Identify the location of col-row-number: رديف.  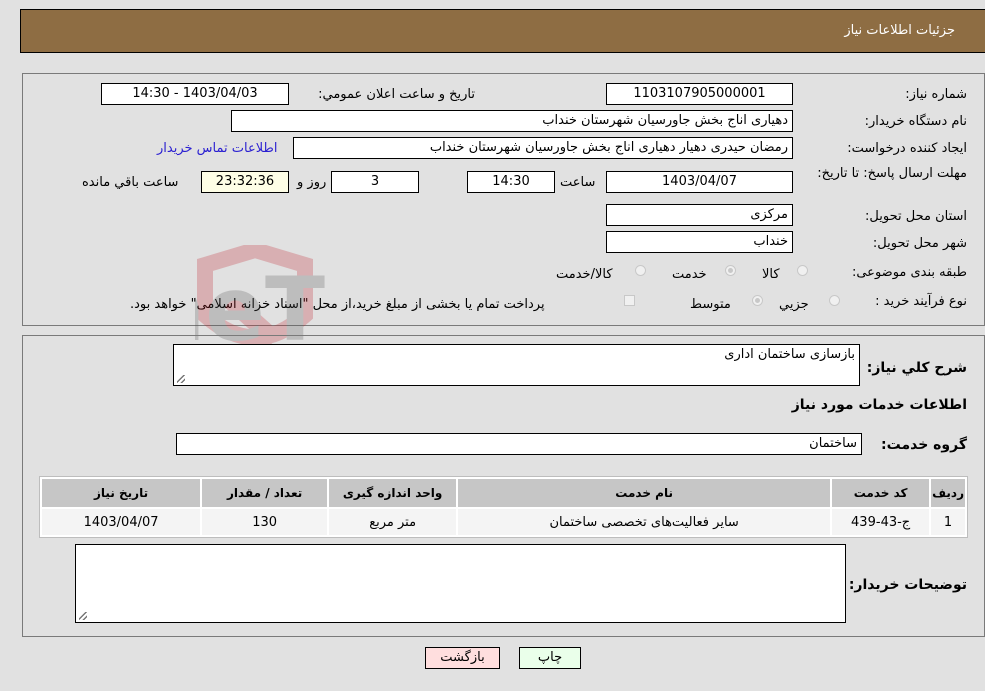
(948, 493).